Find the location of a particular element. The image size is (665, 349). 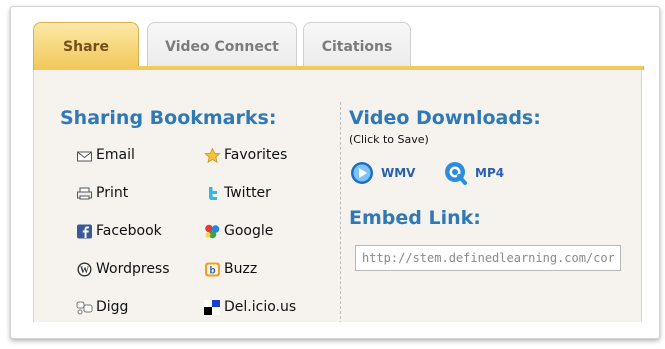

share-wordpress-label: Wordpress is located at coordinates (133, 269).